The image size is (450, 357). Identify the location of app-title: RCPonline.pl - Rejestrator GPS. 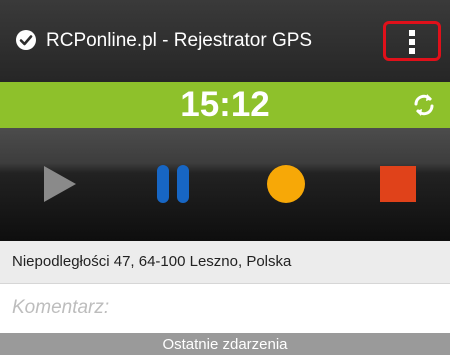
(179, 40).